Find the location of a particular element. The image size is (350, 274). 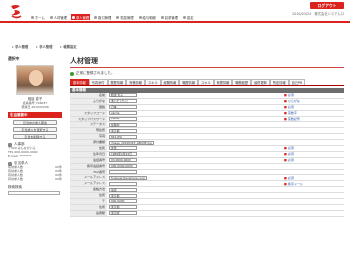

success-notice: 正常に登録されました。 is located at coordinates (207, 73).